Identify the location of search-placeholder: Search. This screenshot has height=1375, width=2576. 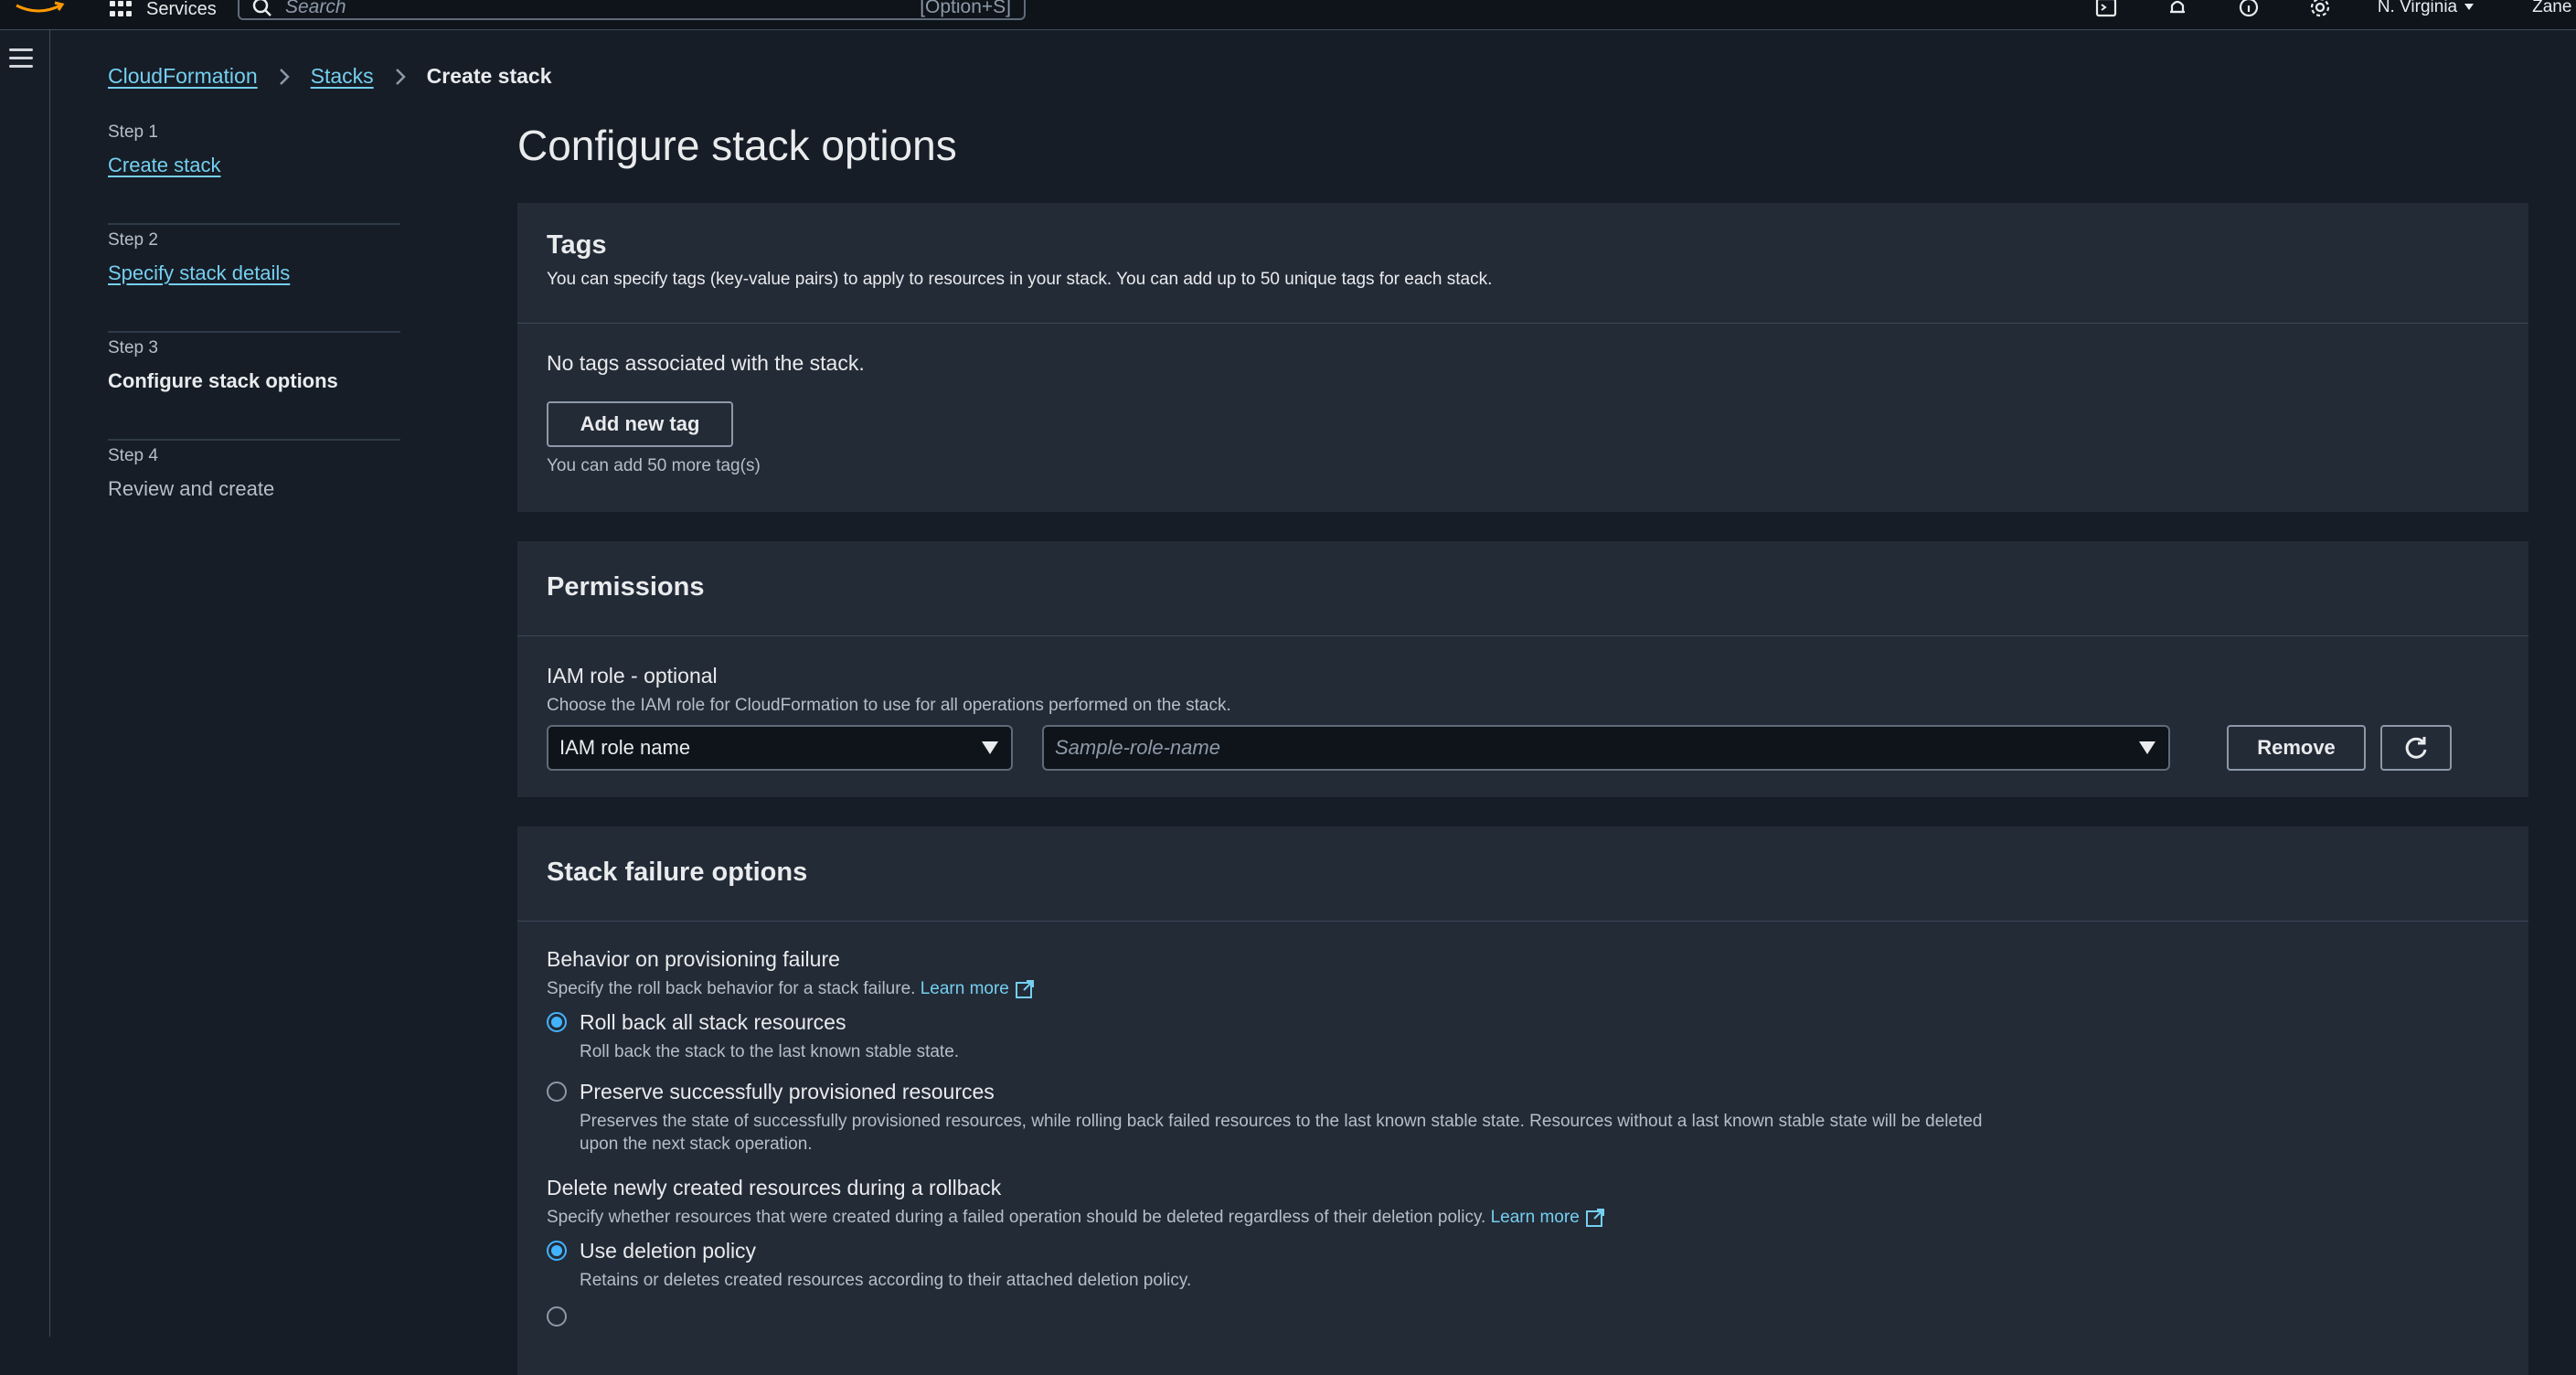
(315, 8).